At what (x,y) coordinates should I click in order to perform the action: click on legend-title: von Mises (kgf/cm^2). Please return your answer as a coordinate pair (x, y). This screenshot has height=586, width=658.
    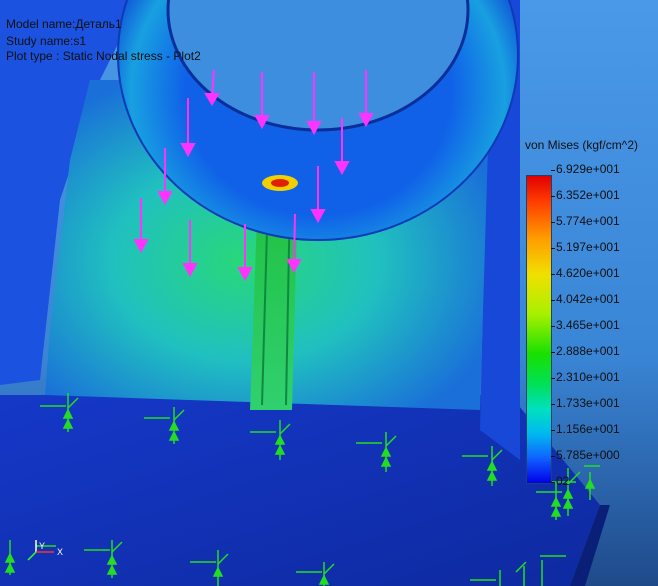
    Looking at the image, I should click on (581, 145).